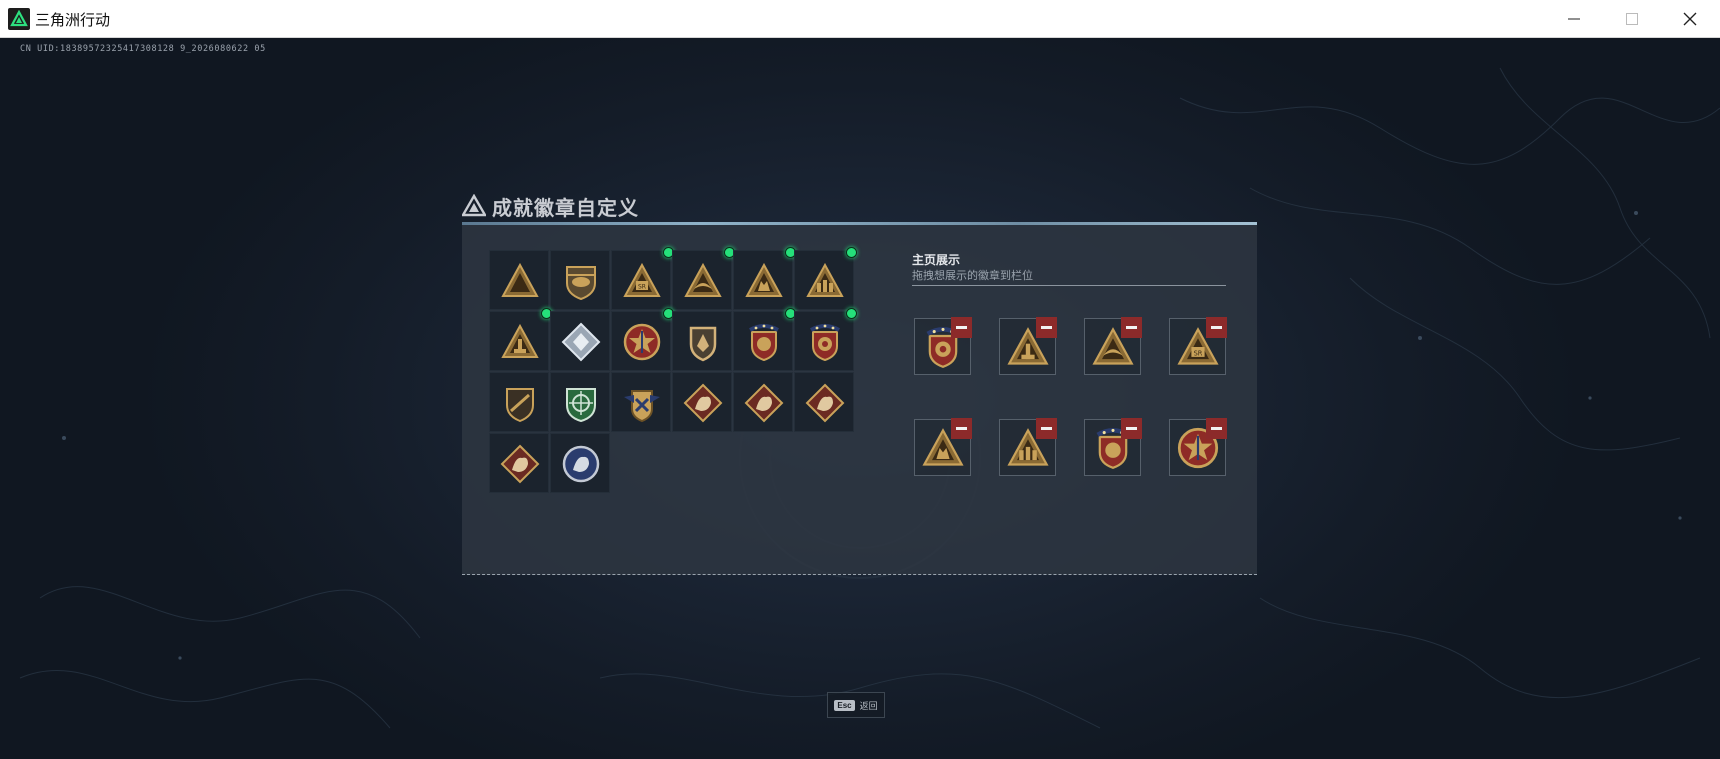 The width and height of the screenshot is (1720, 759). I want to click on soldiers-triangle-badge-icon, so click(825, 279).